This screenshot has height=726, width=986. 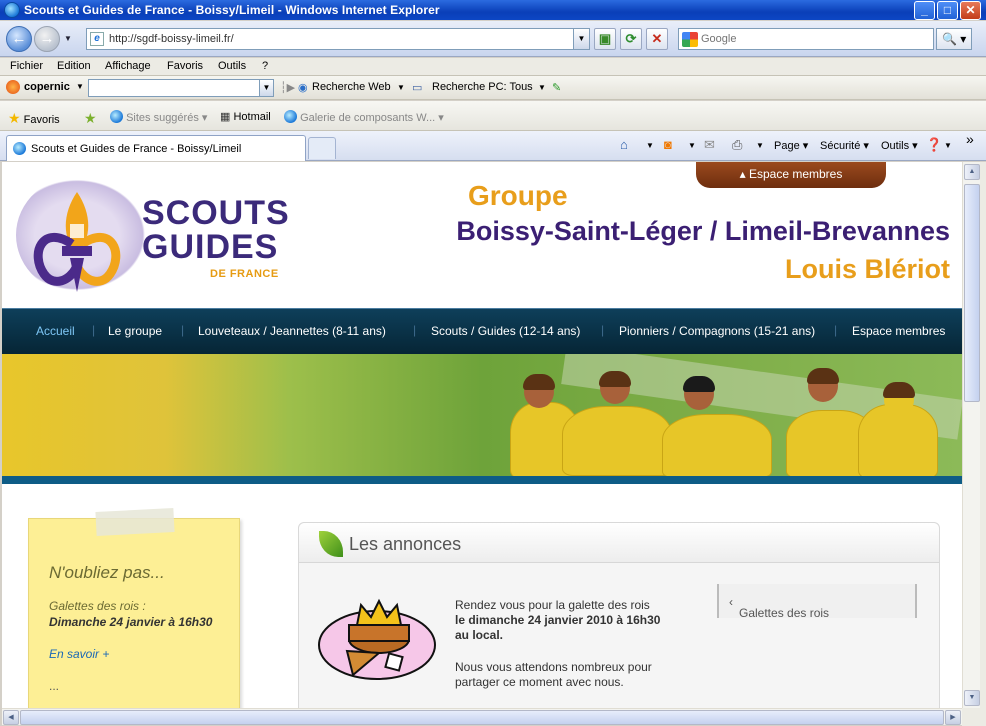 I want to click on vertical-scroll-thumb, so click(x=972, y=293).